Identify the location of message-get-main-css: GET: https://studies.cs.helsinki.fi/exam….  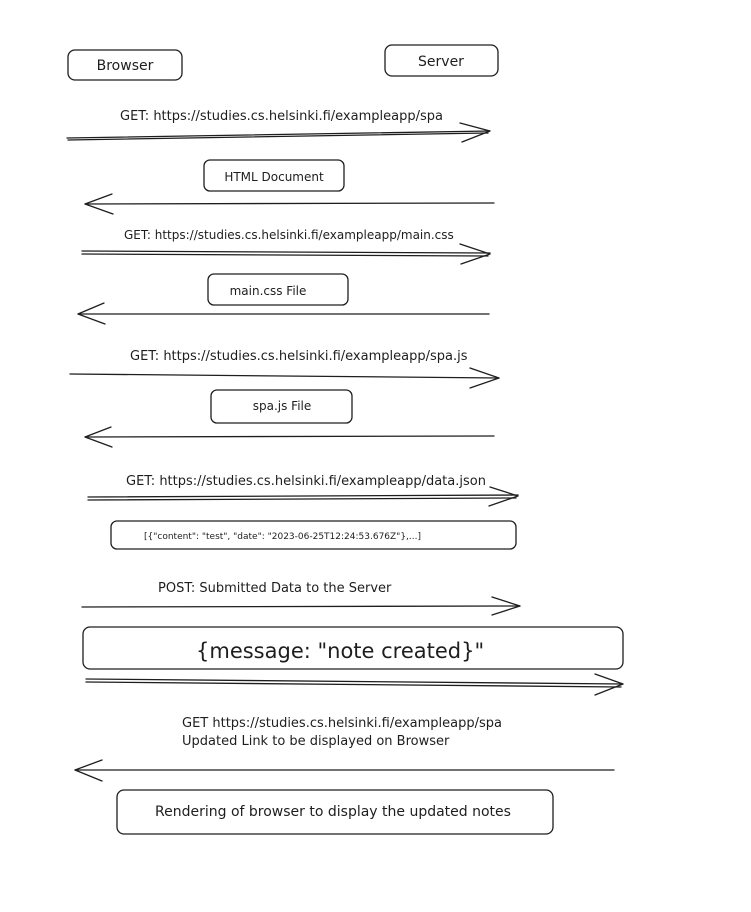
(286, 246).